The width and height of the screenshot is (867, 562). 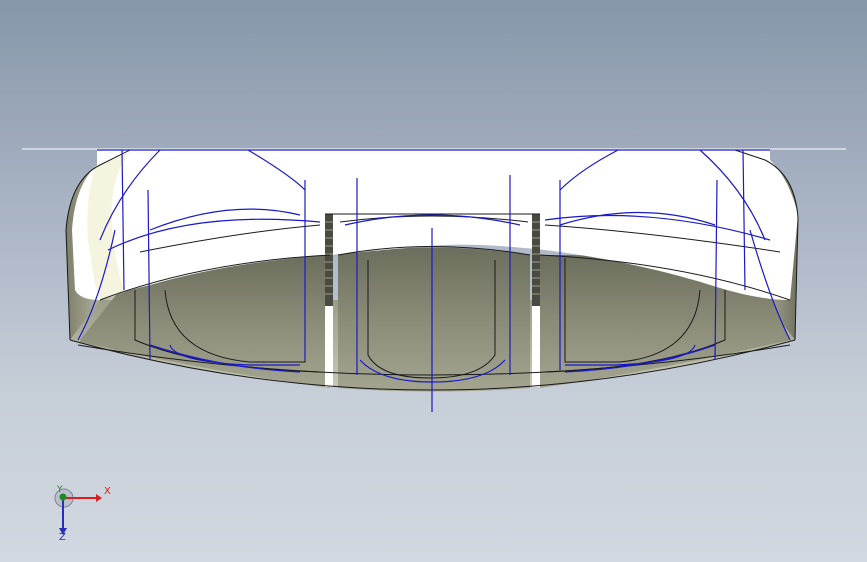 What do you see at coordinates (434, 319) in the screenshot?
I see `pocket-cavity-center` at bounding box center [434, 319].